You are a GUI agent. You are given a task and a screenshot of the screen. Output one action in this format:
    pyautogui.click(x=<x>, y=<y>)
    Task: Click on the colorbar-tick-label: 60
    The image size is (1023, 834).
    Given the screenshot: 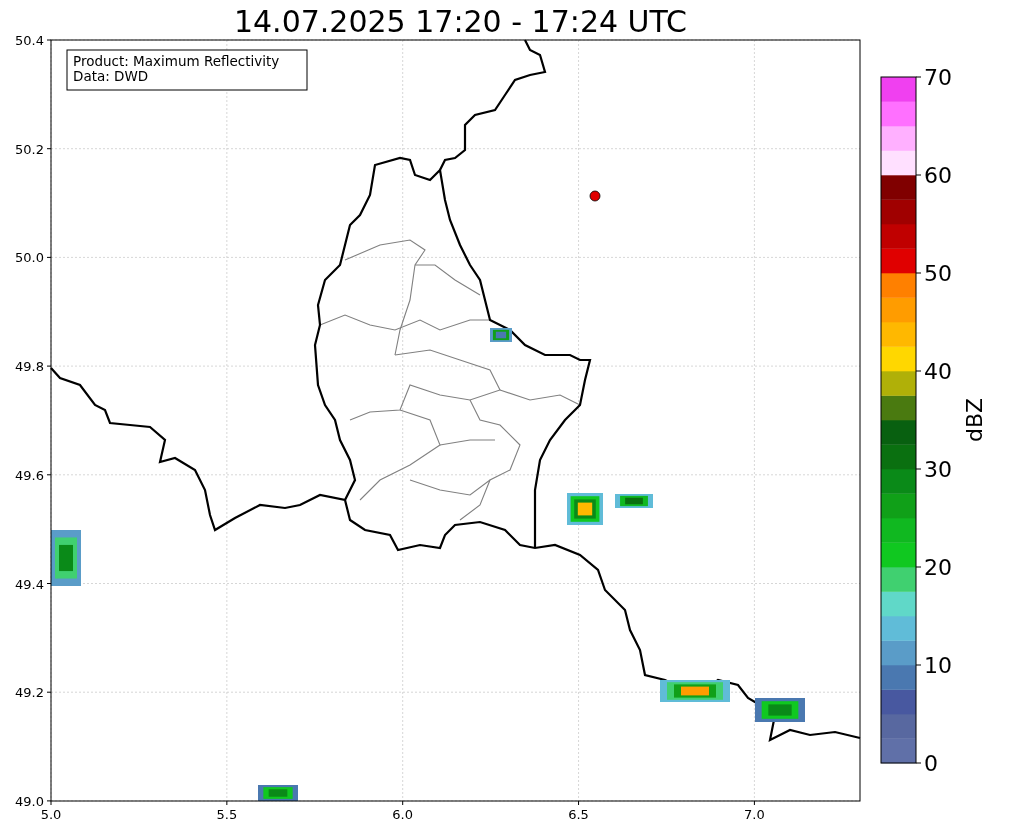 What is the action you would take?
    pyautogui.click(x=938, y=175)
    